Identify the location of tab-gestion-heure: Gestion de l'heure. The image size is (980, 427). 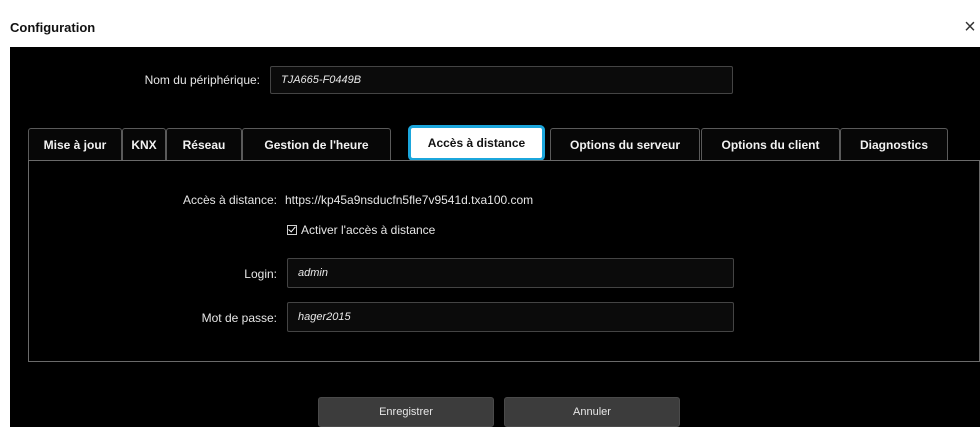
(316, 144).